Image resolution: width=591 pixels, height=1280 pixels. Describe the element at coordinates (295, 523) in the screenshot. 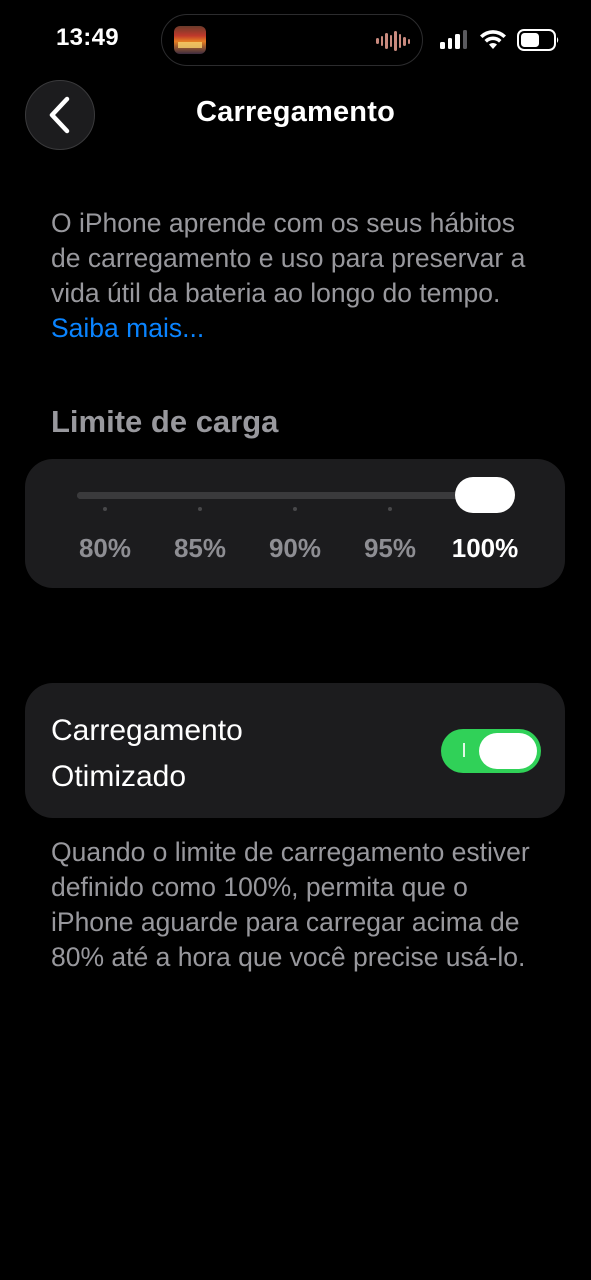

I see `charge-limit-slider-card: 80% 85% 90% 95% 100%` at that location.